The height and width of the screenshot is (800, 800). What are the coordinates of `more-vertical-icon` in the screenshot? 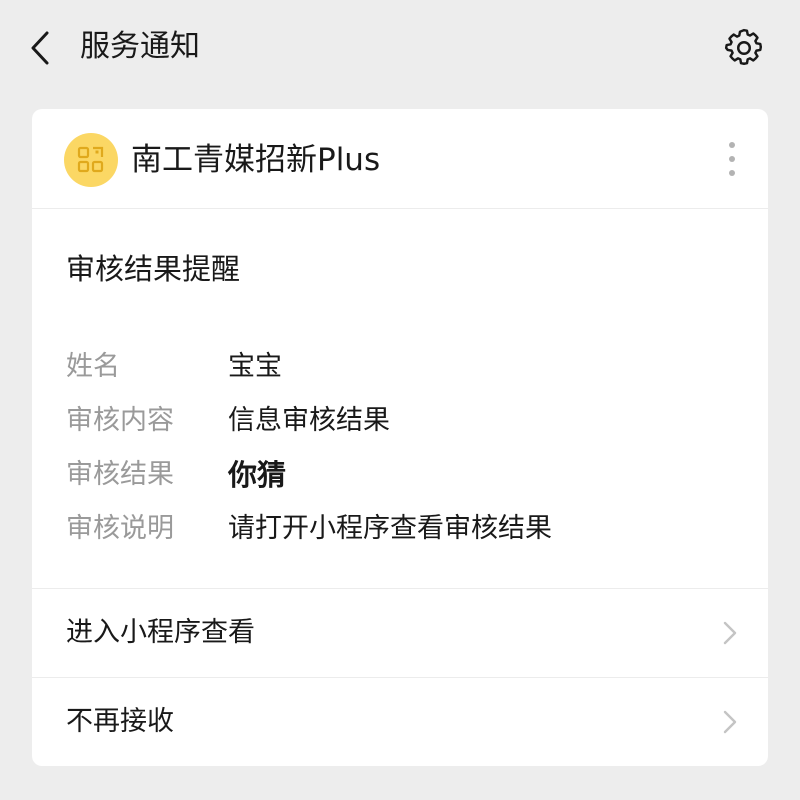 It's located at (732, 159).